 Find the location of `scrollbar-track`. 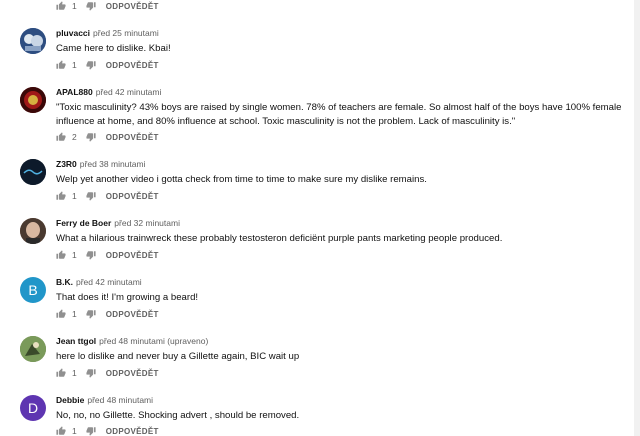

scrollbar-track is located at coordinates (637, 218).